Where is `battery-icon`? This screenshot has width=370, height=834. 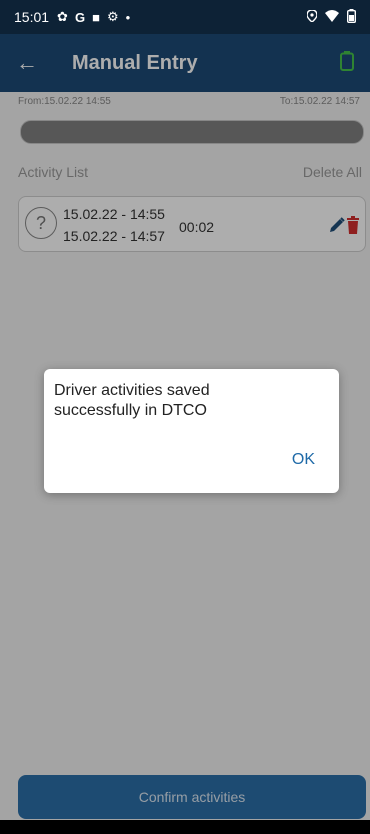
battery-icon is located at coordinates (351, 17).